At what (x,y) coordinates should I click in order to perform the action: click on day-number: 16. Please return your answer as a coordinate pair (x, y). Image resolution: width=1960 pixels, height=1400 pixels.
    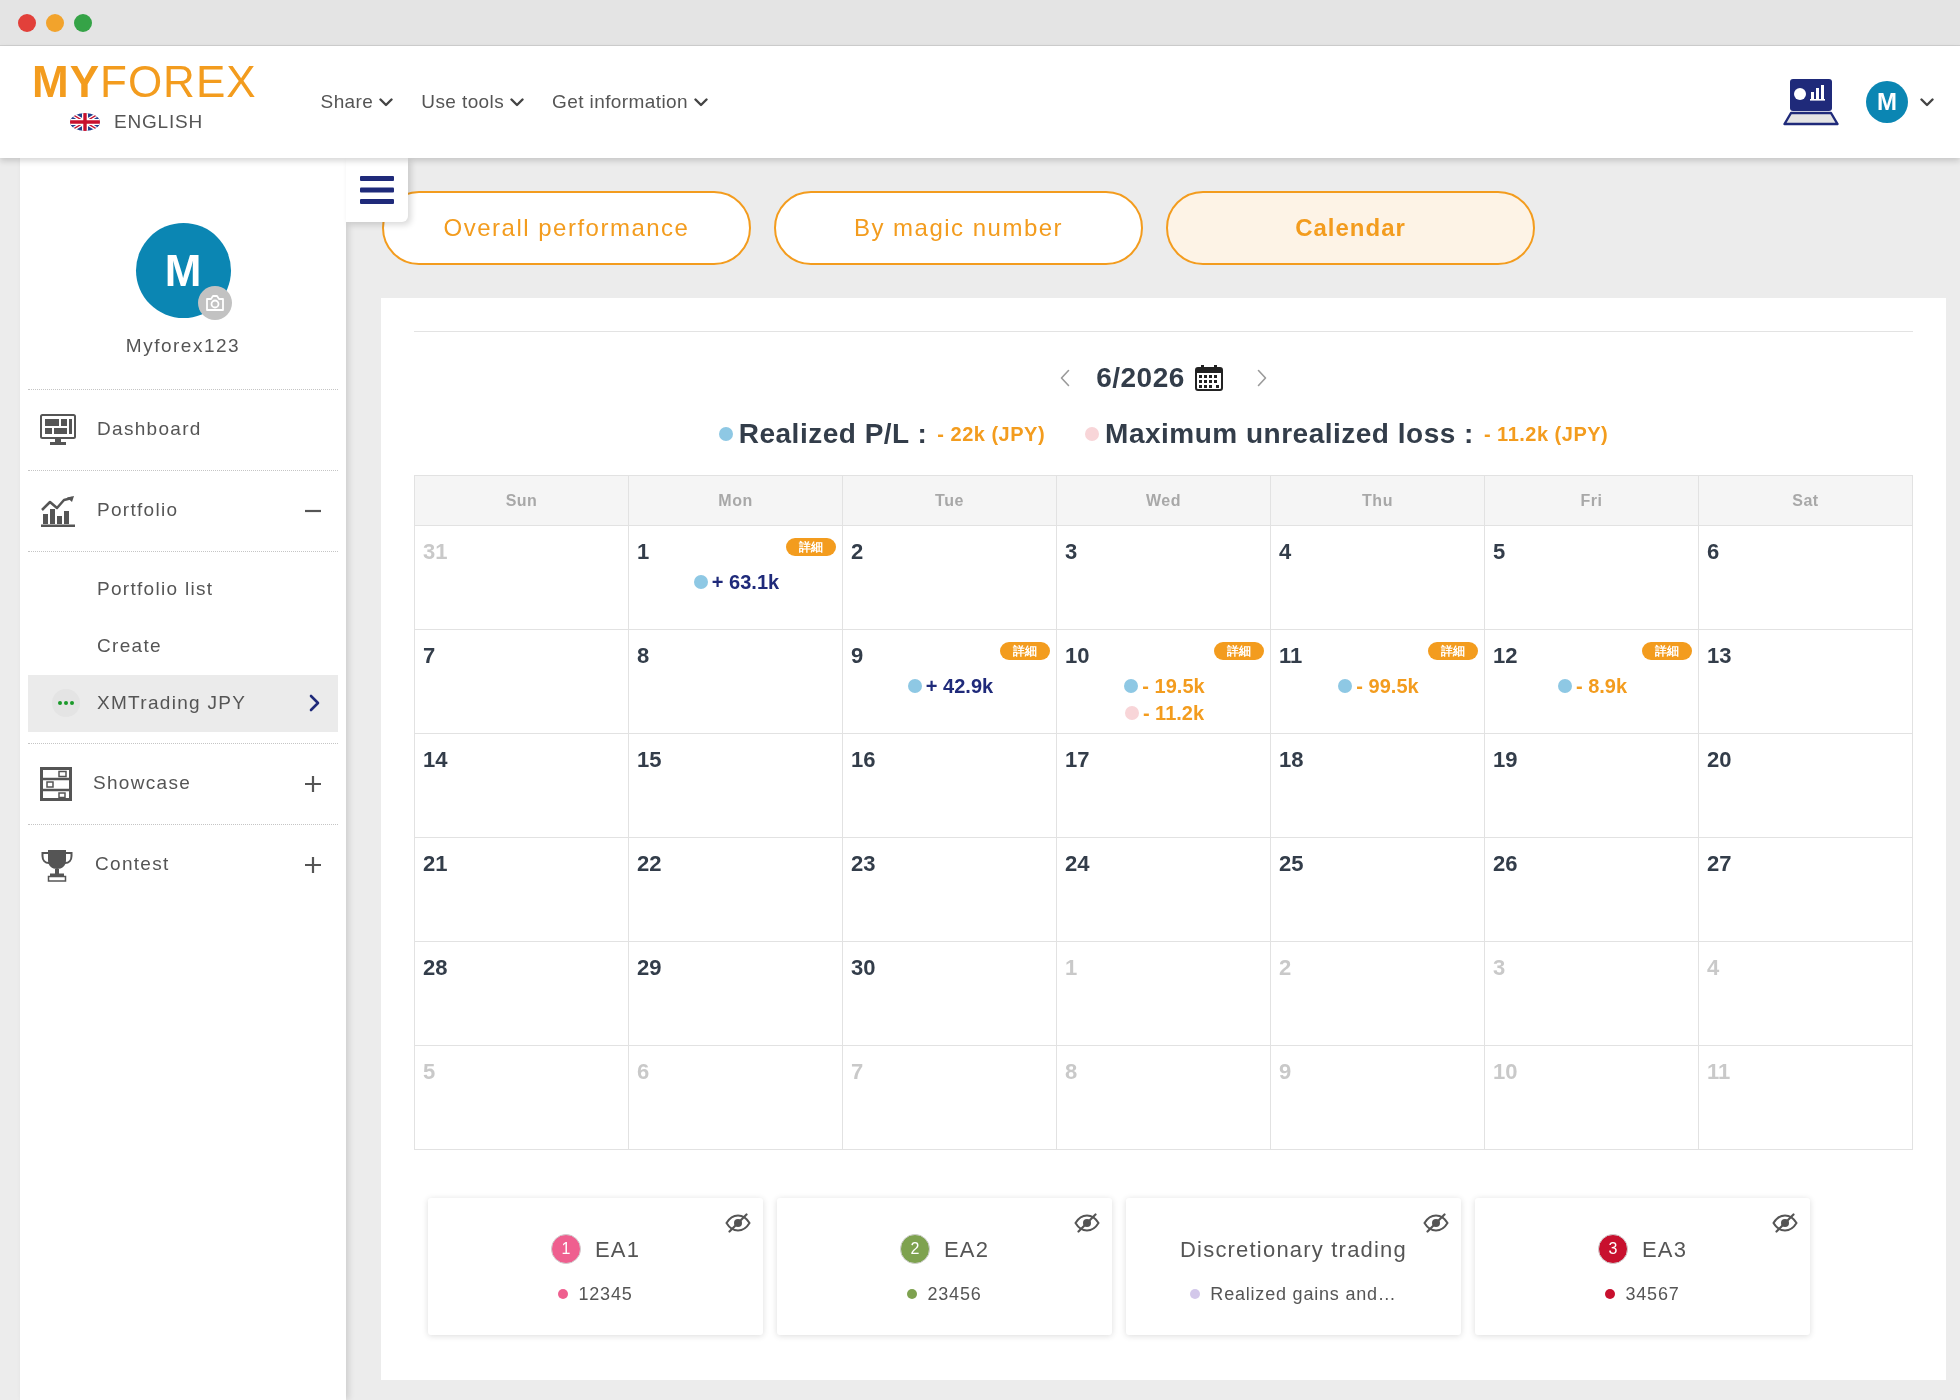
    Looking at the image, I should click on (863, 760).